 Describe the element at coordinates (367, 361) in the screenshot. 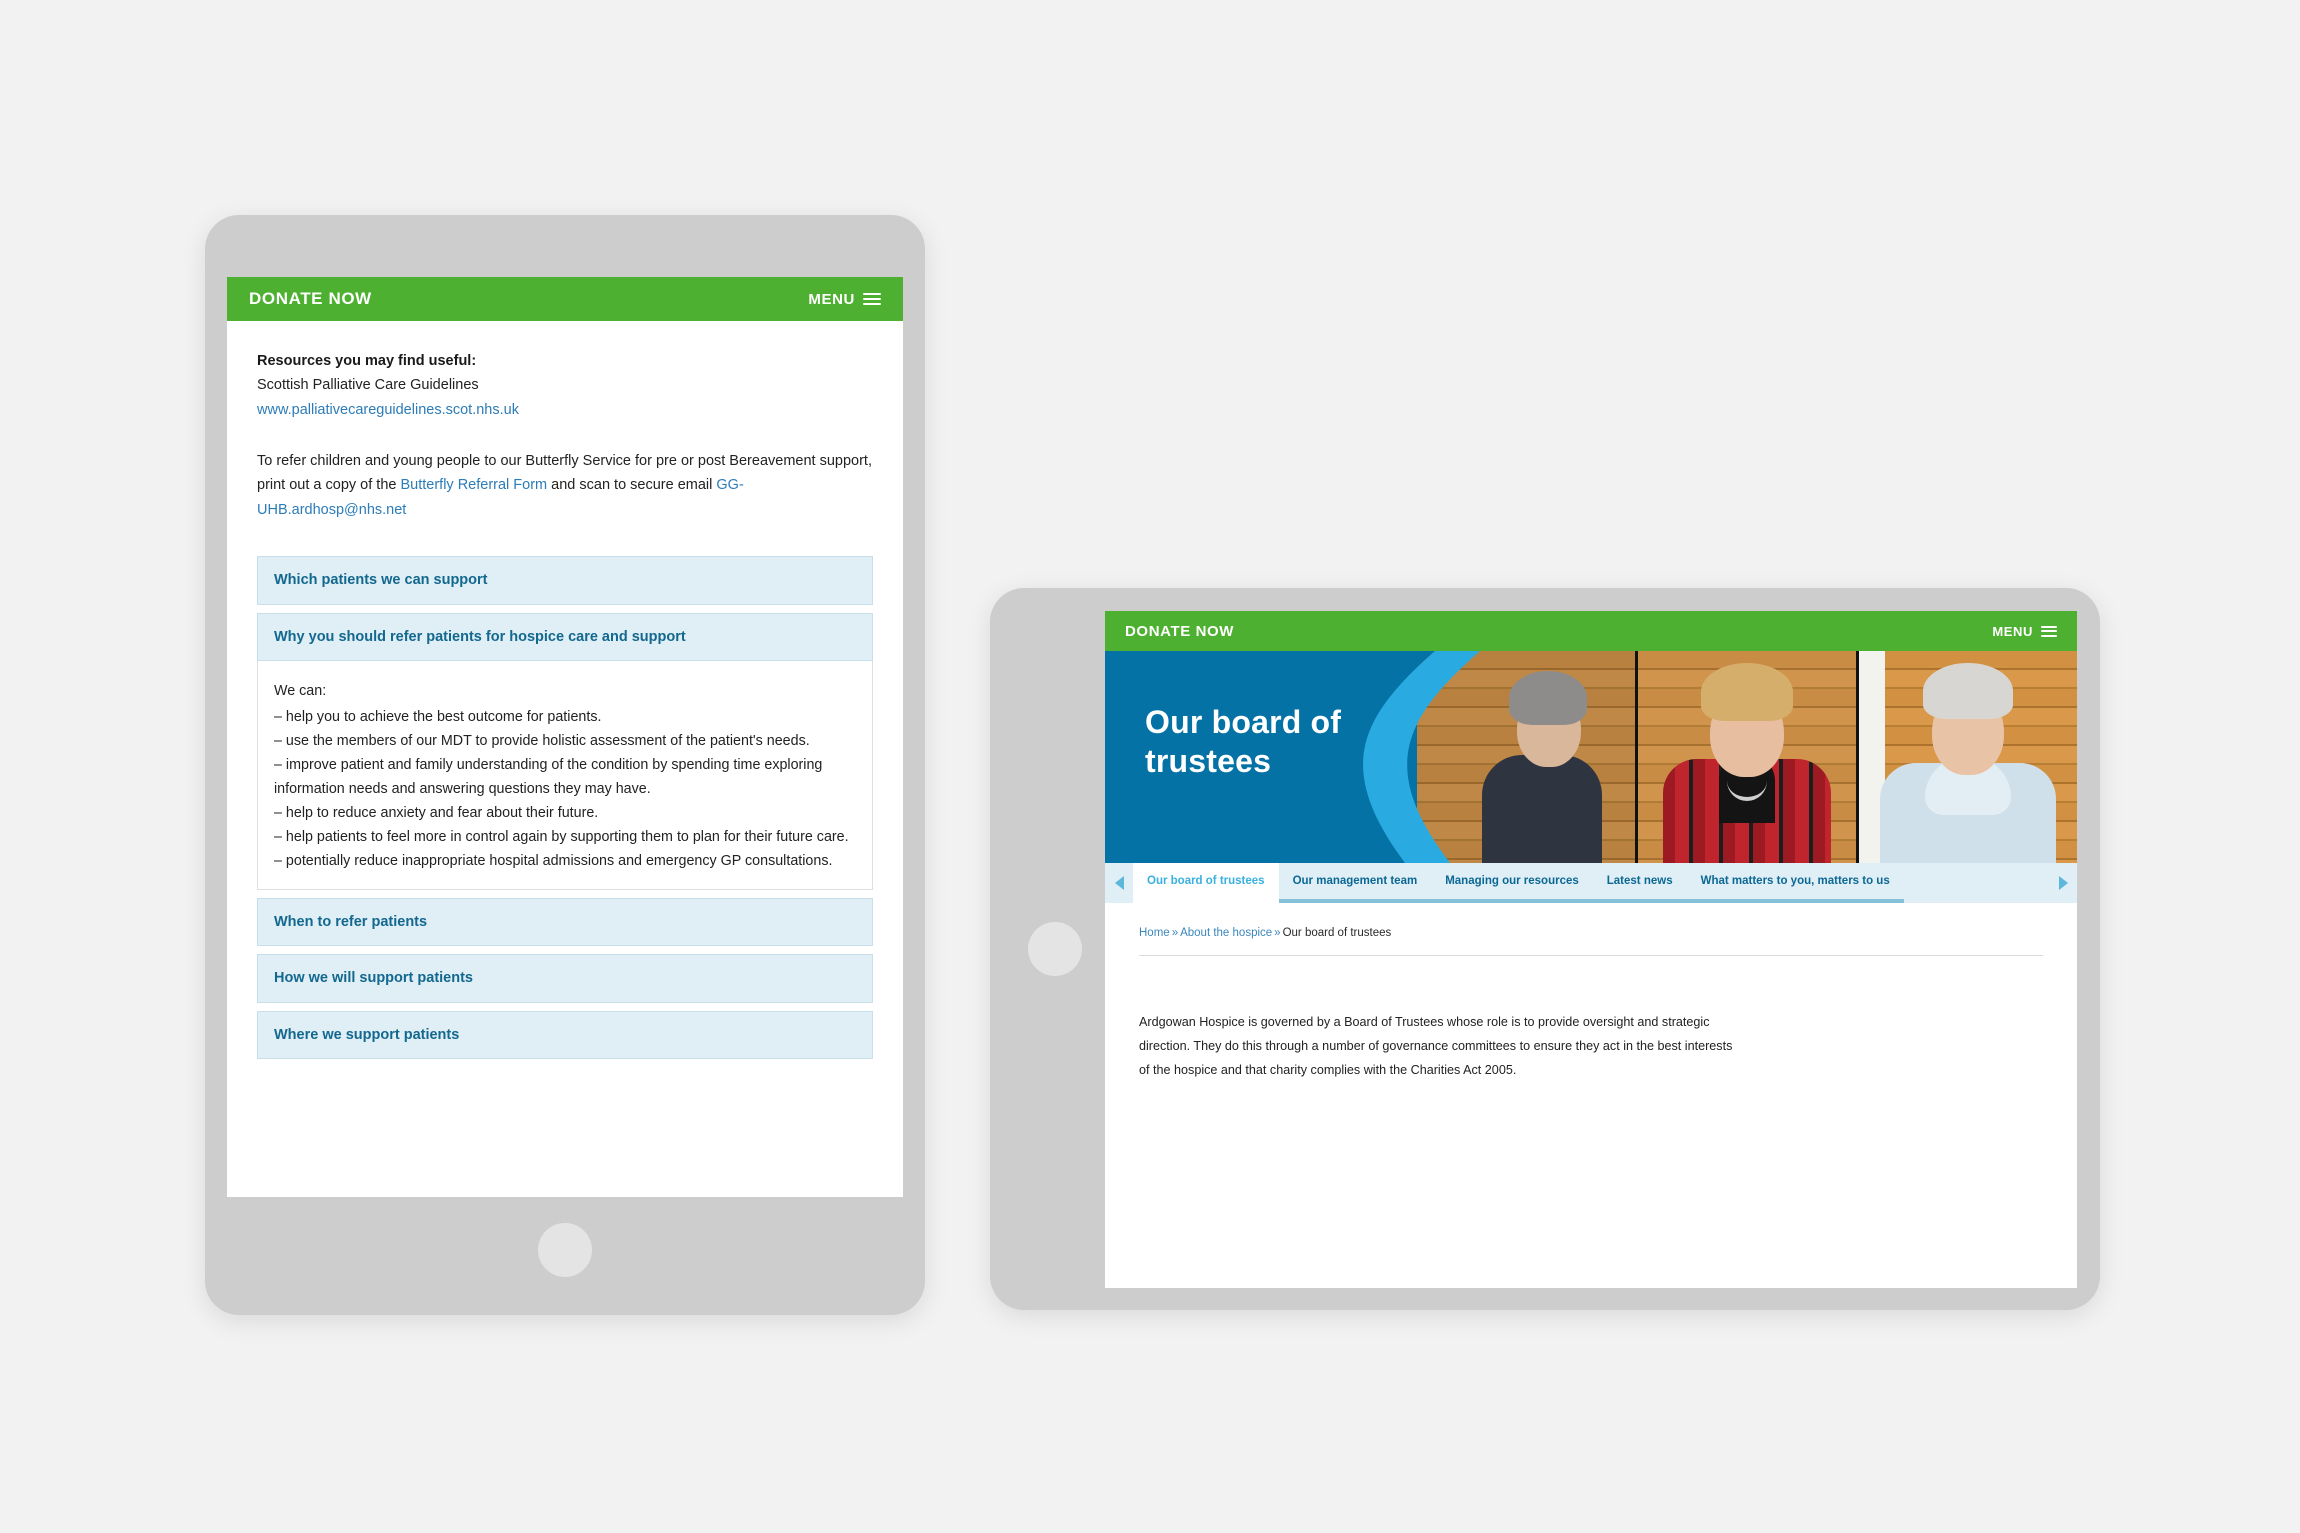

I see `resources-heading: Resources you may find useful:` at that location.